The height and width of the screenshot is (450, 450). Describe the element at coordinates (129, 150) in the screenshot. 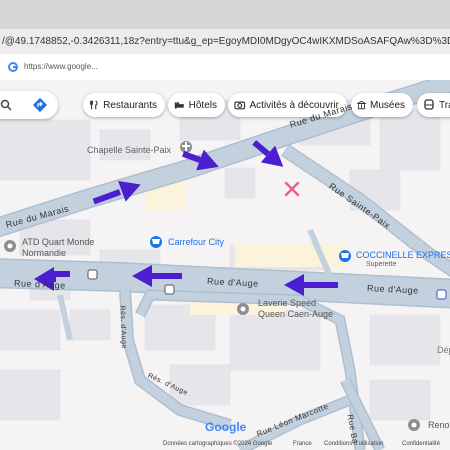

I see `label-chapelle: Chapelle Sainte-Paix` at that location.